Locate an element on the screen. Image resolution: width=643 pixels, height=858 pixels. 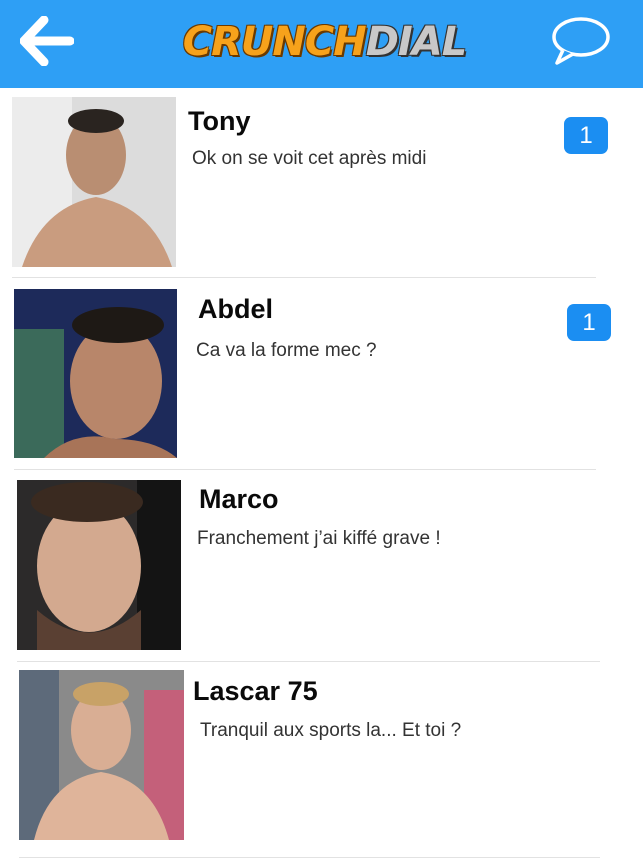
chat-button is located at coordinates (580, 41).